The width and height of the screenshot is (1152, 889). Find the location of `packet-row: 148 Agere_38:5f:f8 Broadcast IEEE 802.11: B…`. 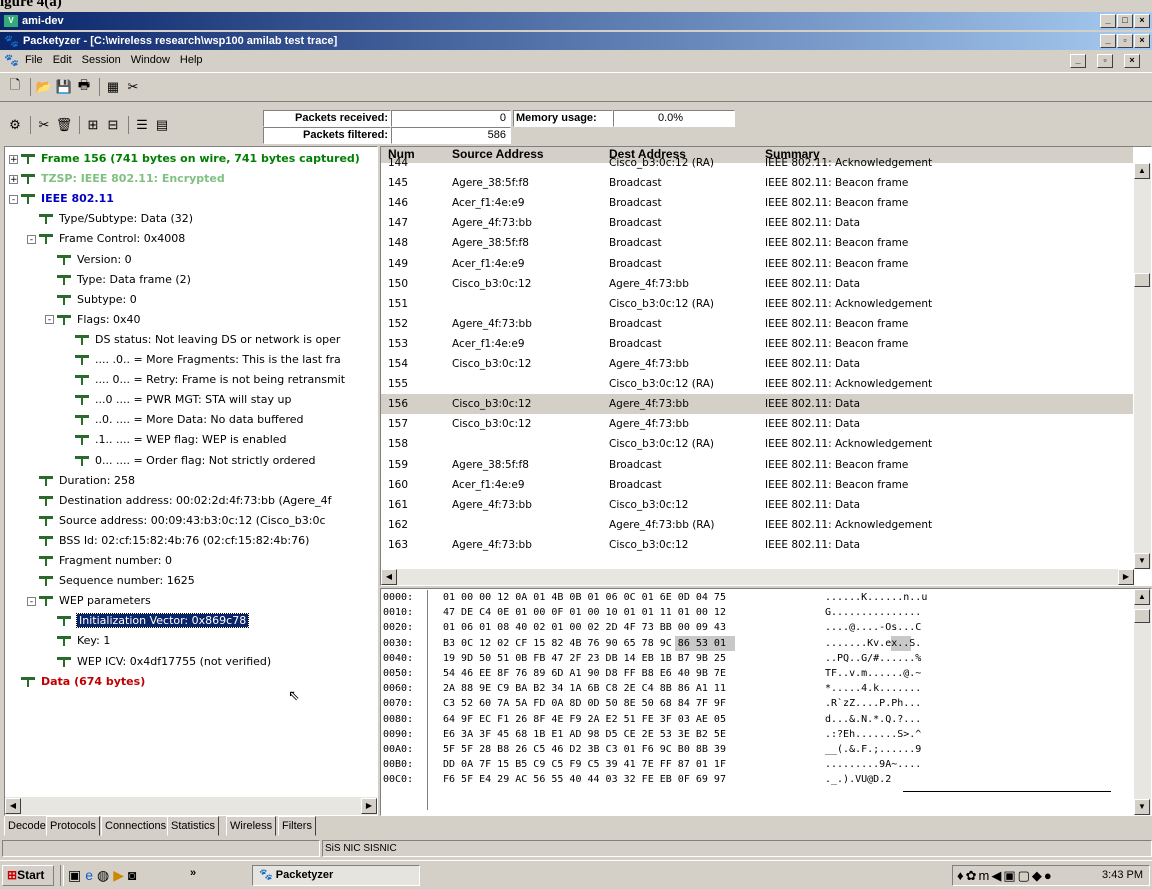

packet-row: 148 Agere_38:5f:f8 Broadcast IEEE 802.11: B… is located at coordinates (757, 243).